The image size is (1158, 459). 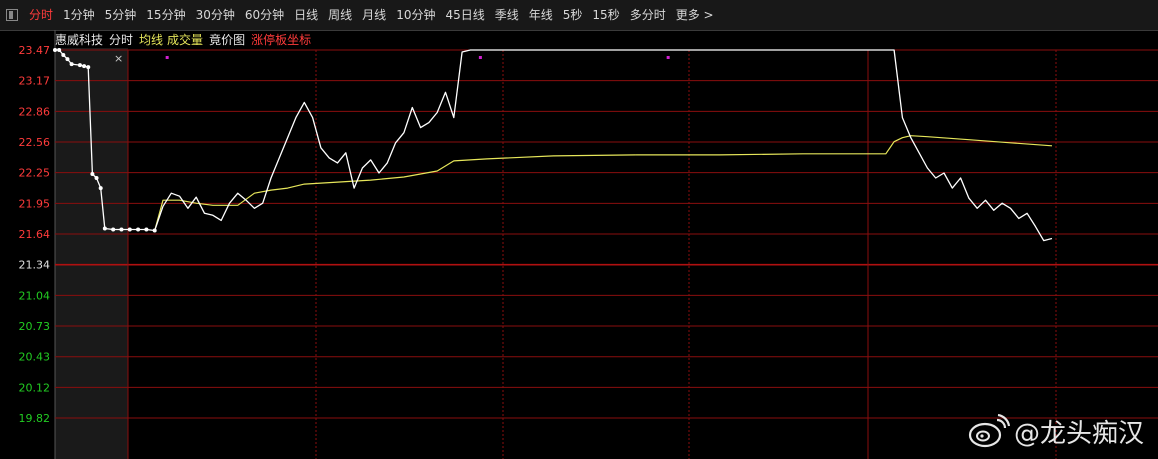 I want to click on y-tick-label: 21.34, so click(x=35, y=265).